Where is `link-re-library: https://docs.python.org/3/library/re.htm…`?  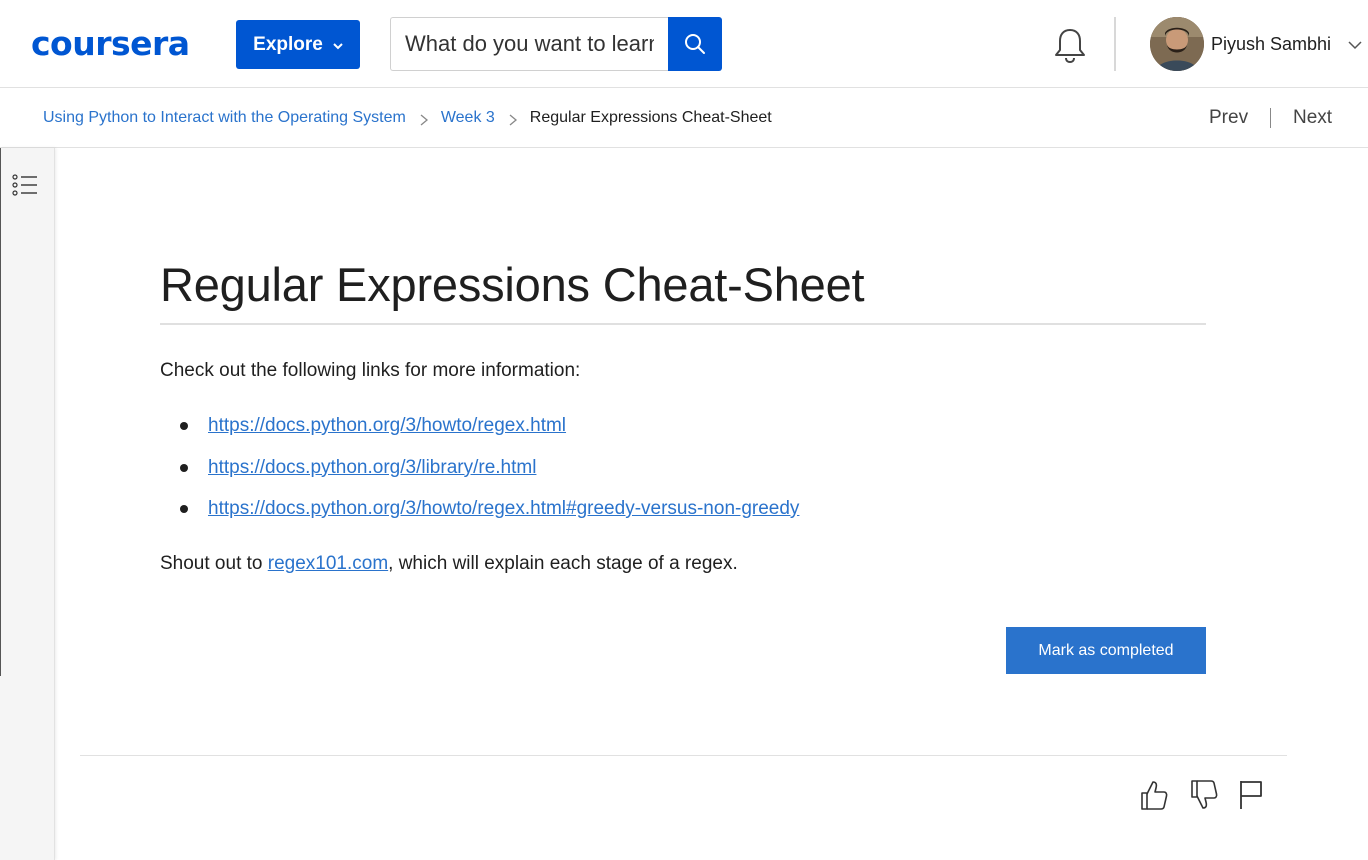
link-re-library: https://docs.python.org/3/library/re.htm… is located at coordinates (372, 467).